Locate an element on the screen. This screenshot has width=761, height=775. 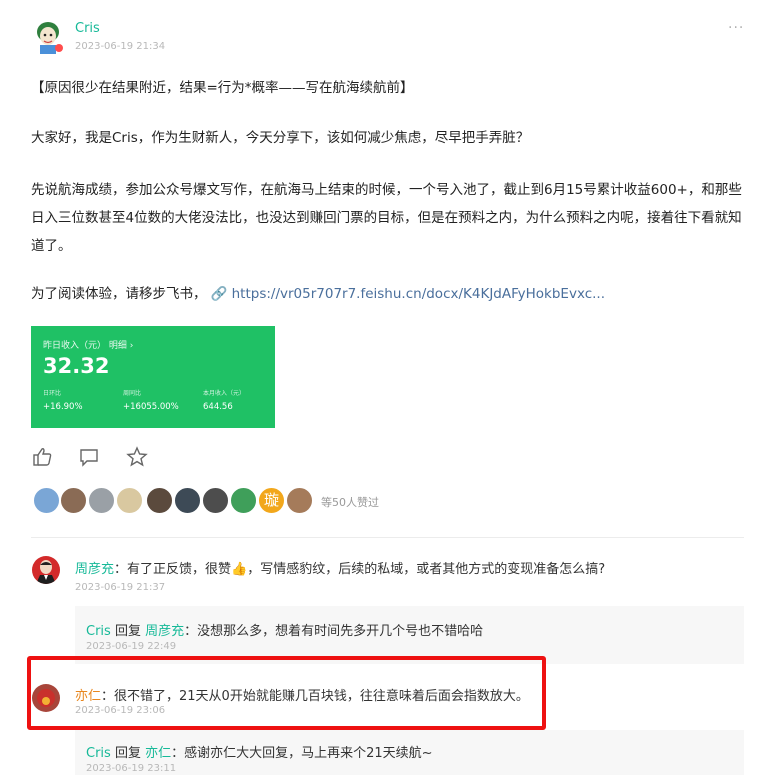
comment-body: ：有了正反馈，很赞👍，写情感豹纹，后续的私域，或者其他方式的变现准备怎么搞? is located at coordinates (360, 569).